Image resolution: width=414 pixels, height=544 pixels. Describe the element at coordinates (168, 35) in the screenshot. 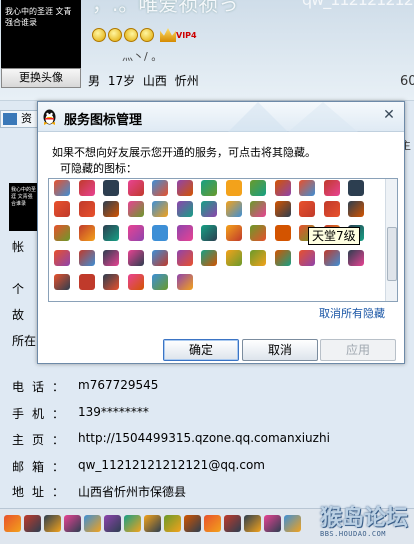

I see `vip-crown-icon` at that location.